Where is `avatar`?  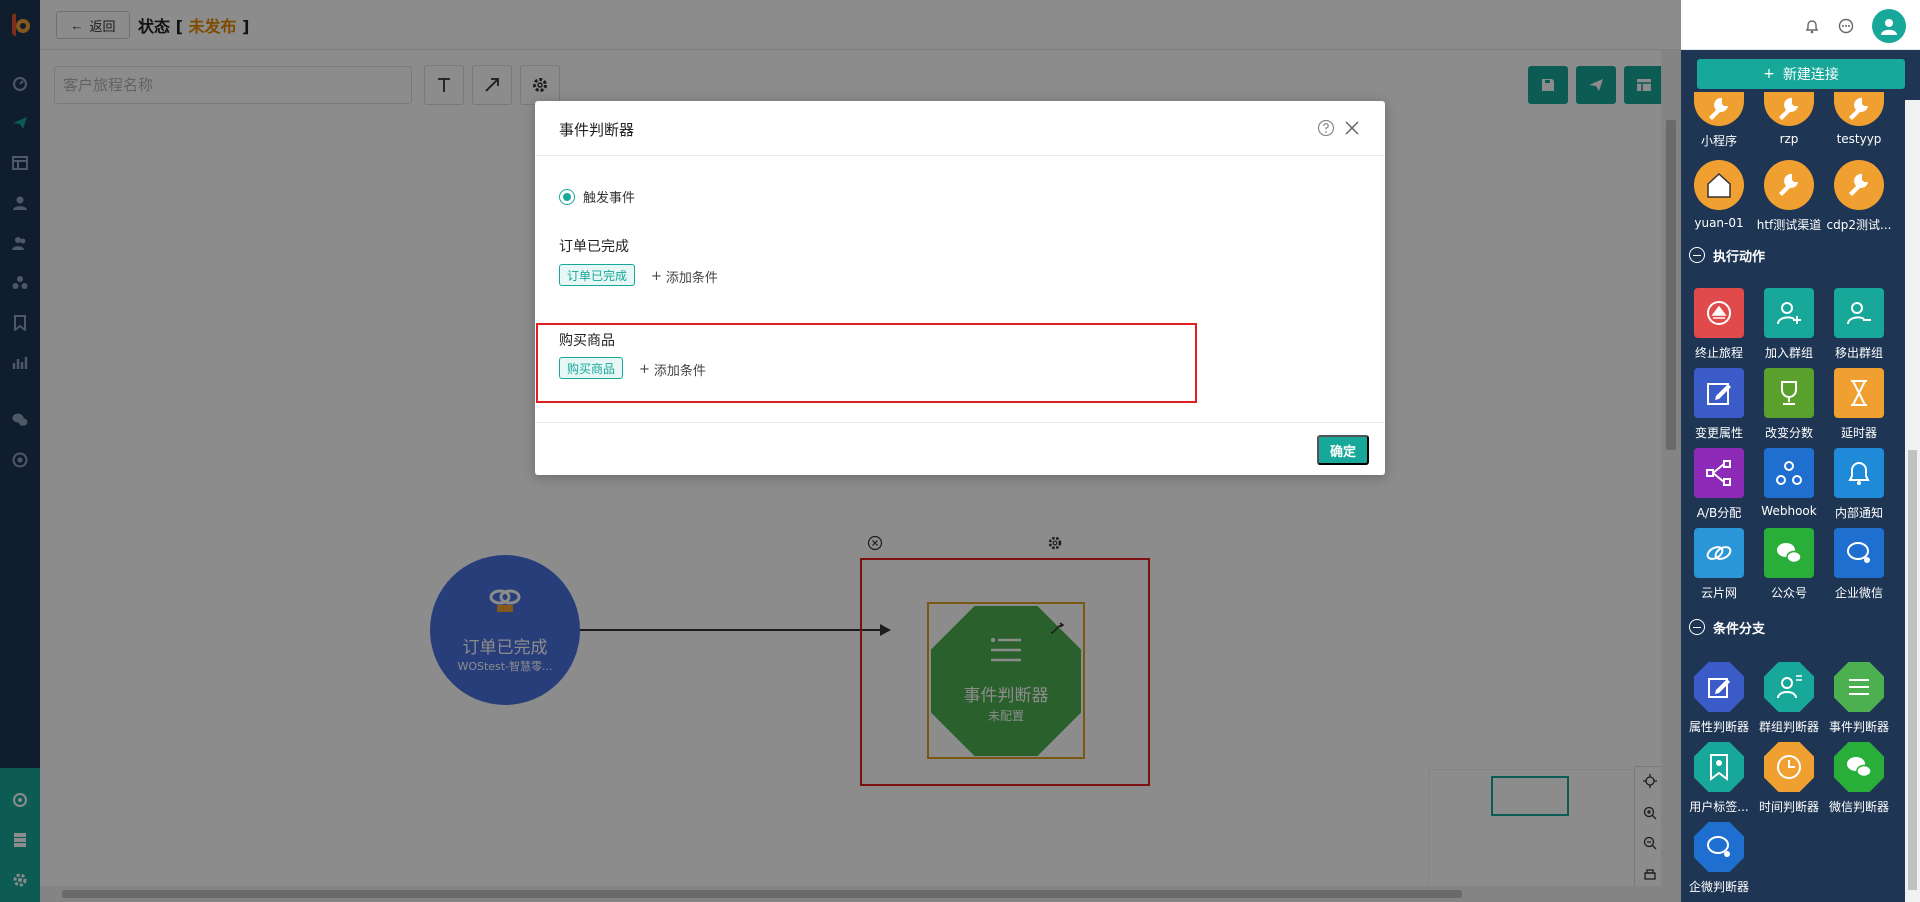 avatar is located at coordinates (1889, 26).